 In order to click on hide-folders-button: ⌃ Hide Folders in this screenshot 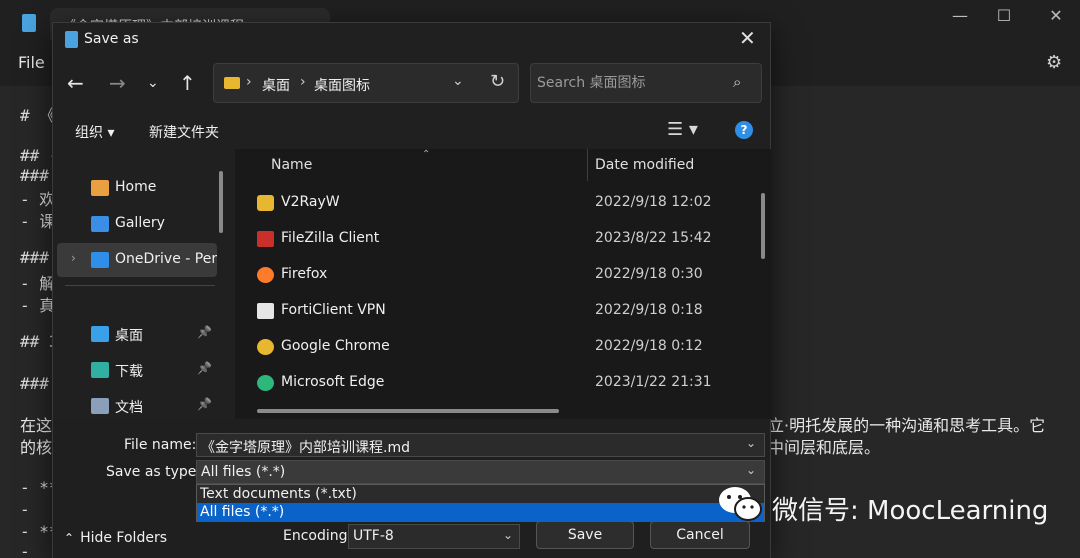, I will do `click(115, 538)`.